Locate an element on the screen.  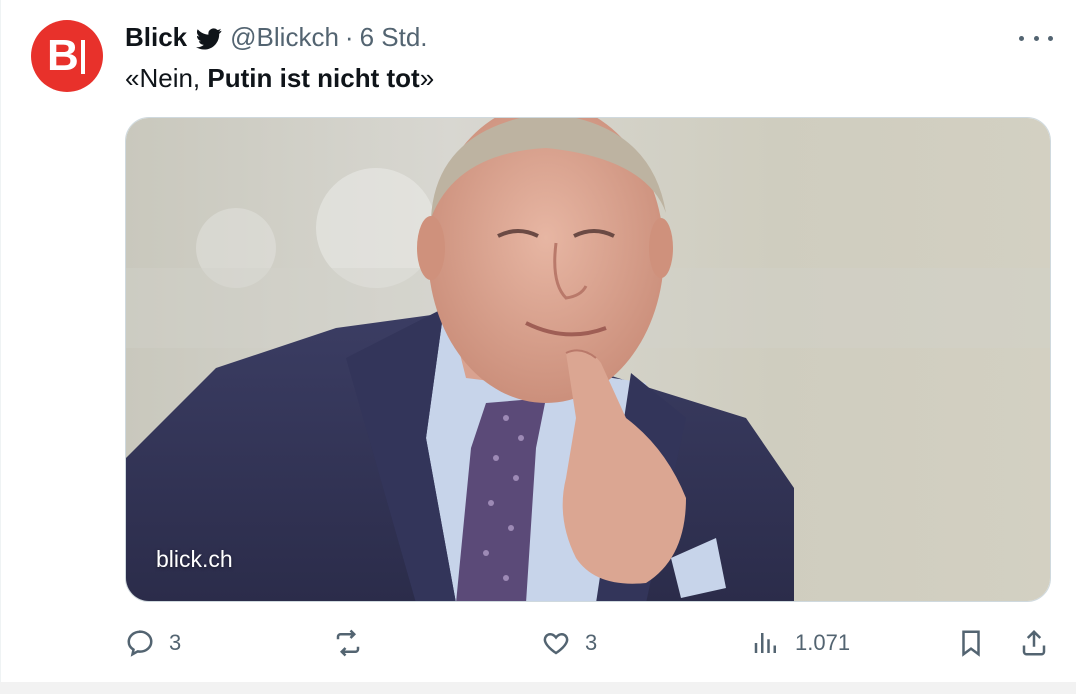
avatar: B is located at coordinates (67, 56).